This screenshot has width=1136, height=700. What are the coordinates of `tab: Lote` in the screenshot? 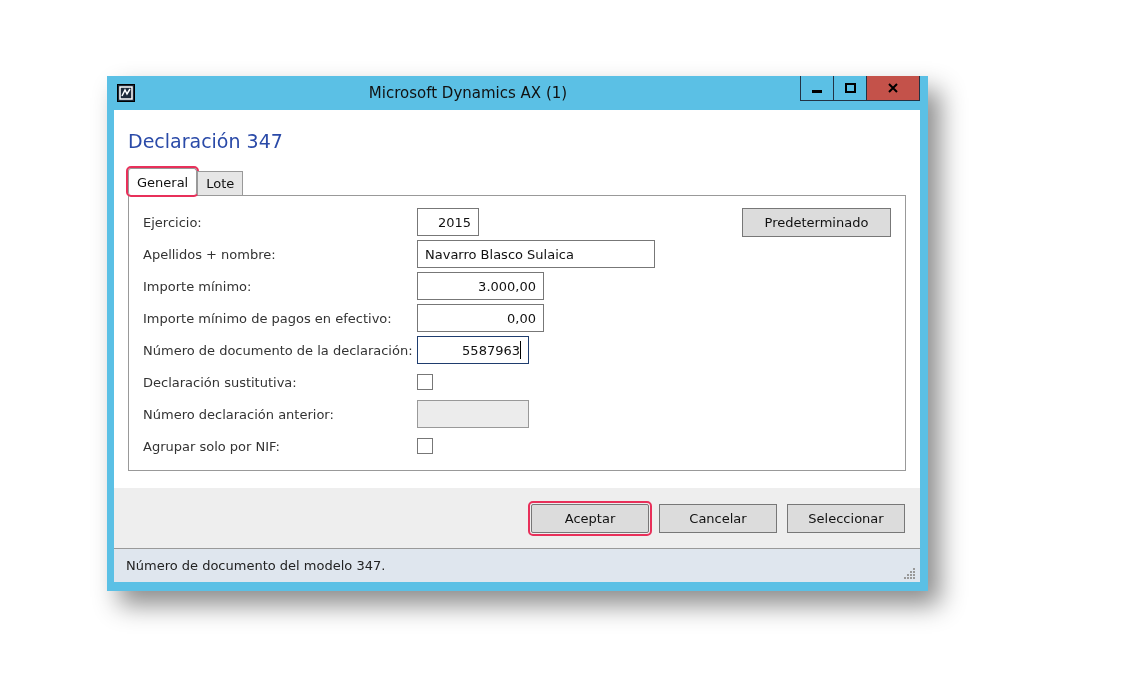 It's located at (220, 183).